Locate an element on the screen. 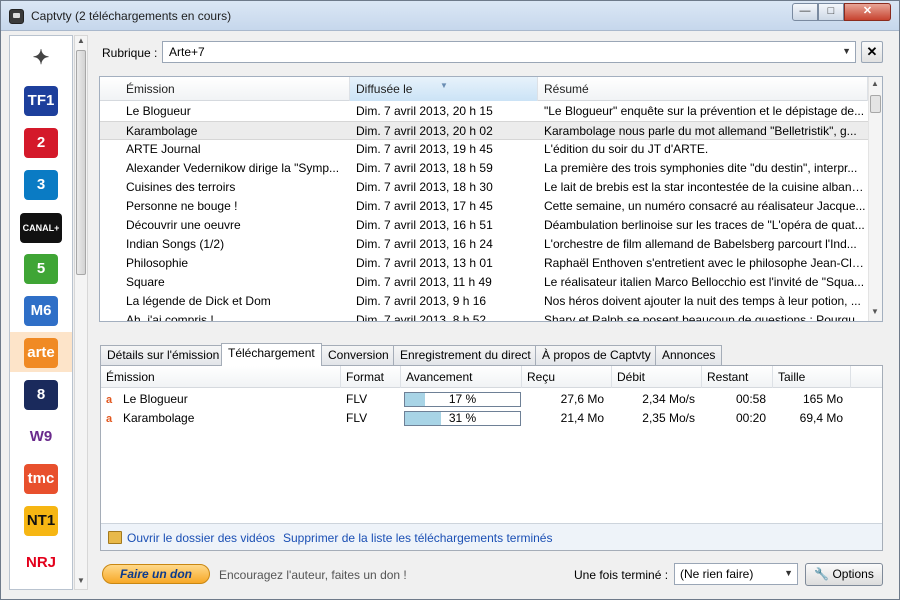 This screenshot has height=600, width=900. cell-date: Dim. 7 avril 2013, 16 h 51 is located at coordinates (424, 225).